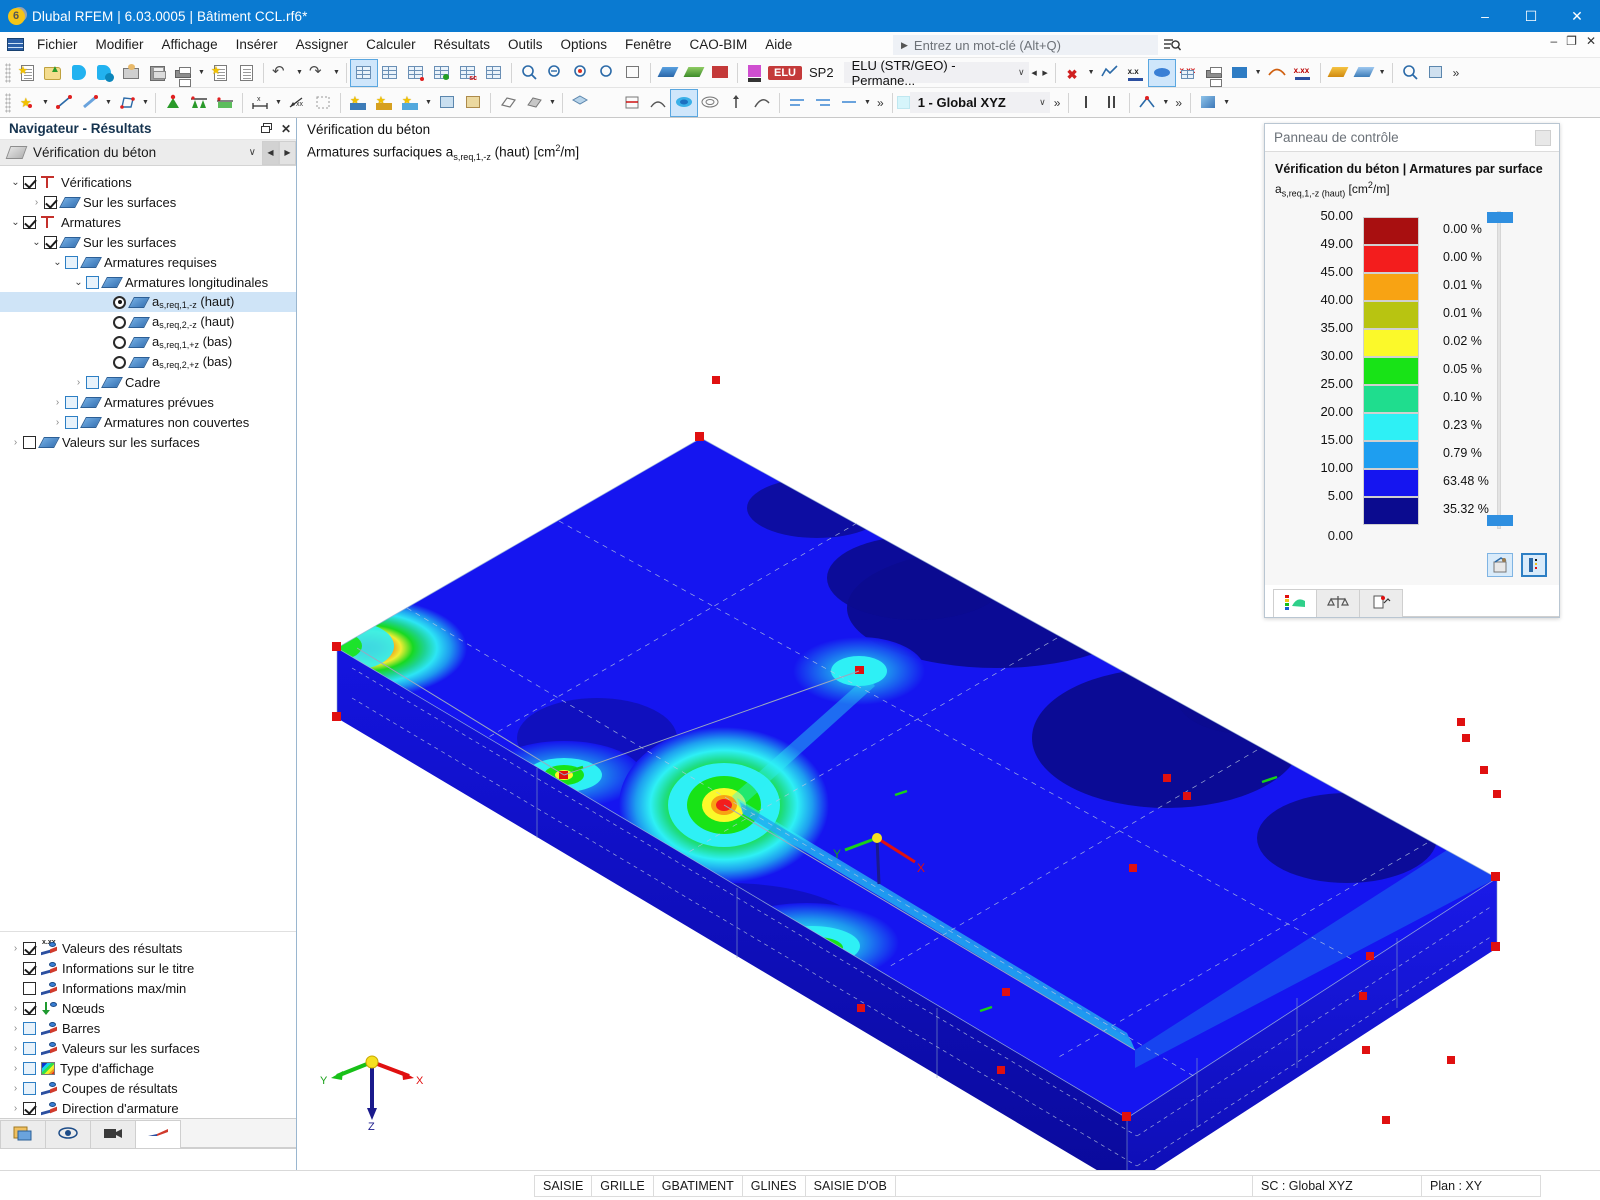  What do you see at coordinates (1553, 41) in the screenshot?
I see `mdi-minimize-button: –` at bounding box center [1553, 41].